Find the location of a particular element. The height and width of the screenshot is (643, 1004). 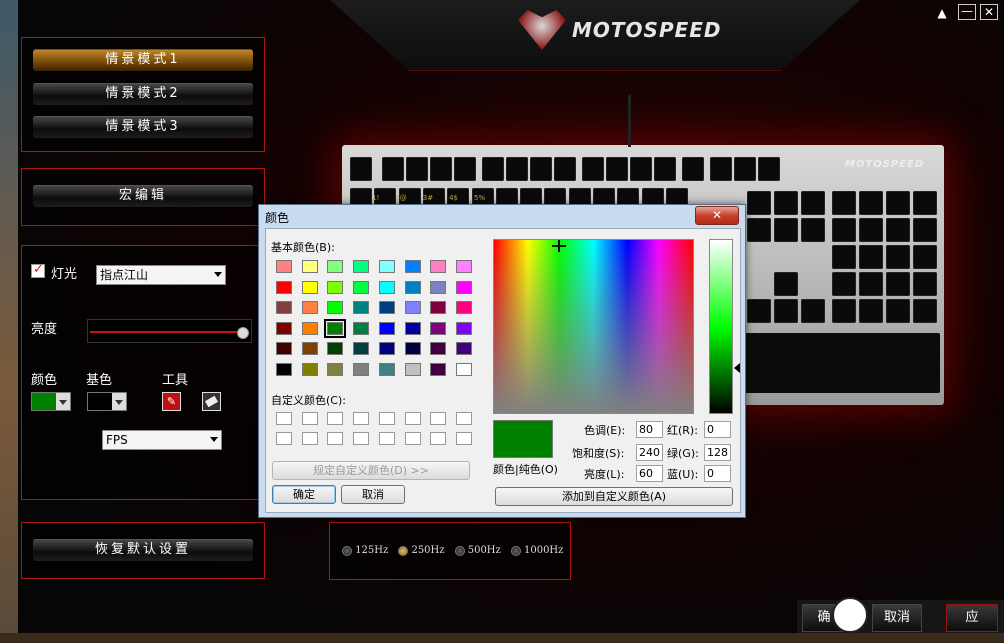

polling-option-500: 500Hz is located at coordinates (477, 550).